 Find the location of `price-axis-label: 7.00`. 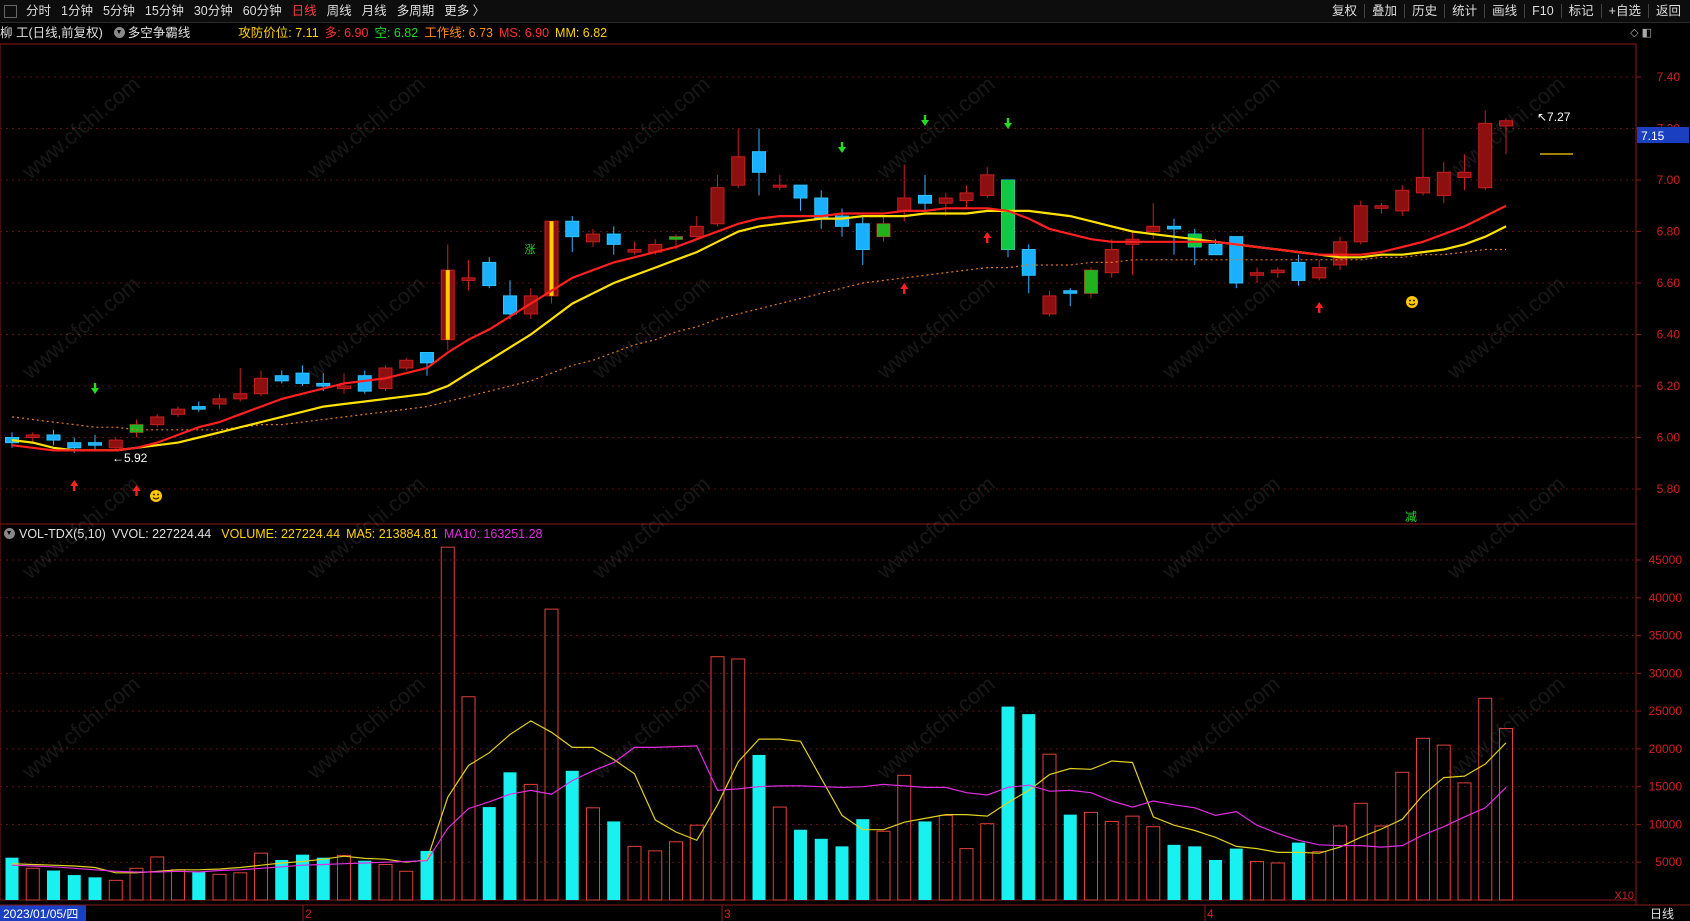

price-axis-label: 7.00 is located at coordinates (1669, 180).